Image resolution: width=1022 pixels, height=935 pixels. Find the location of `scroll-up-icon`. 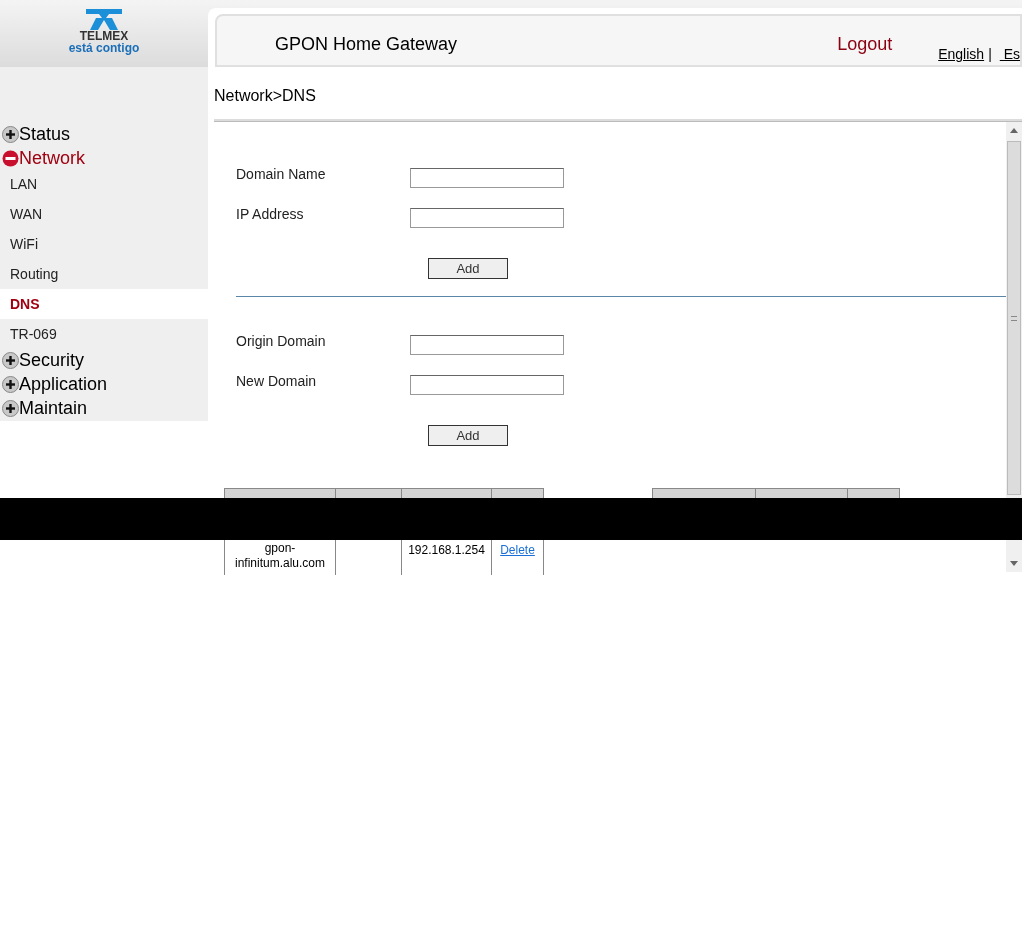

scroll-up-icon is located at coordinates (1014, 130).